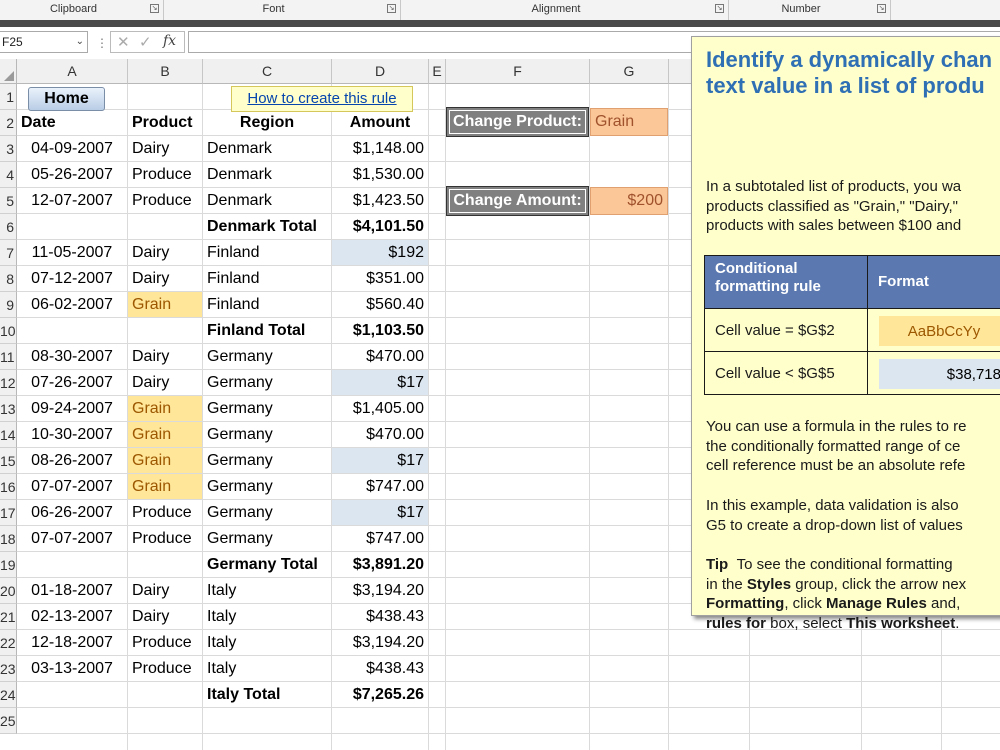 Image resolution: width=1000 pixels, height=750 pixels. Describe the element at coordinates (72, 460) in the screenshot. I see `cell-date: 08-26-2007` at that location.